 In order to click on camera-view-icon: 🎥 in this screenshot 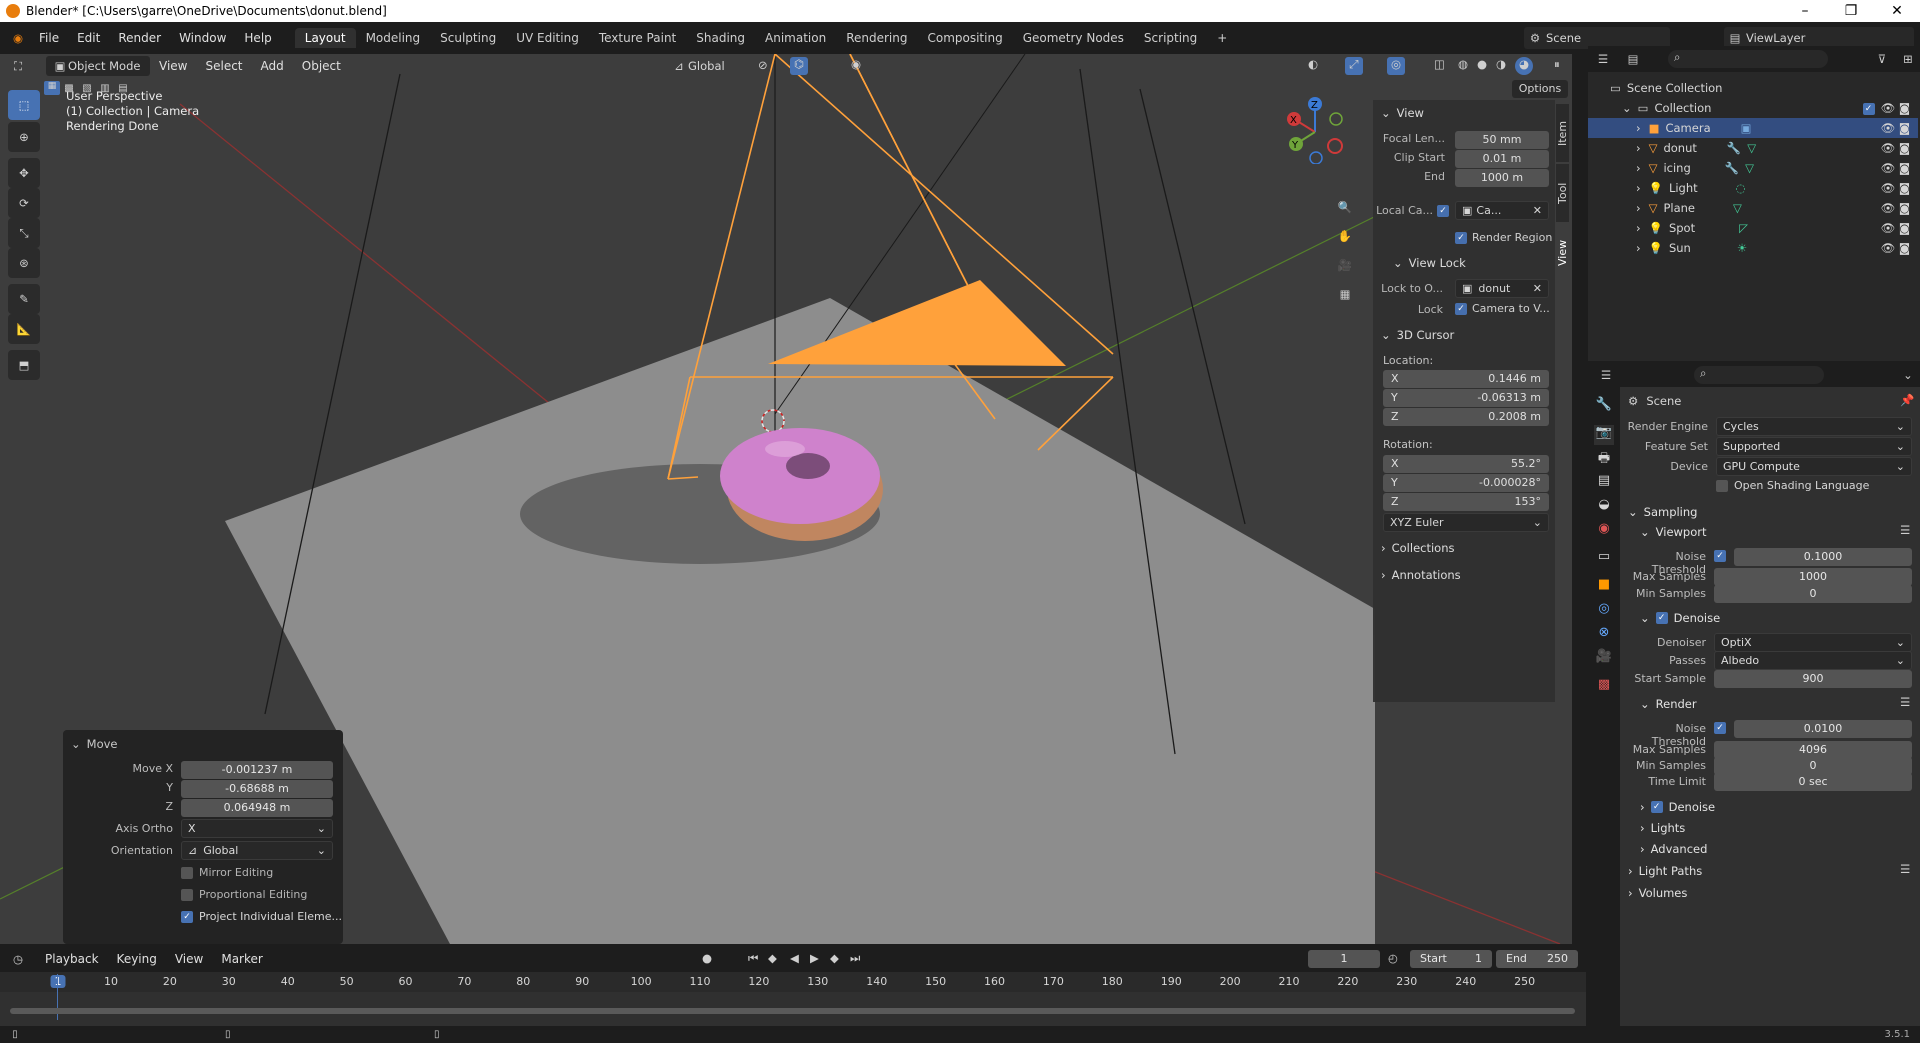, I will do `click(1345, 265)`.